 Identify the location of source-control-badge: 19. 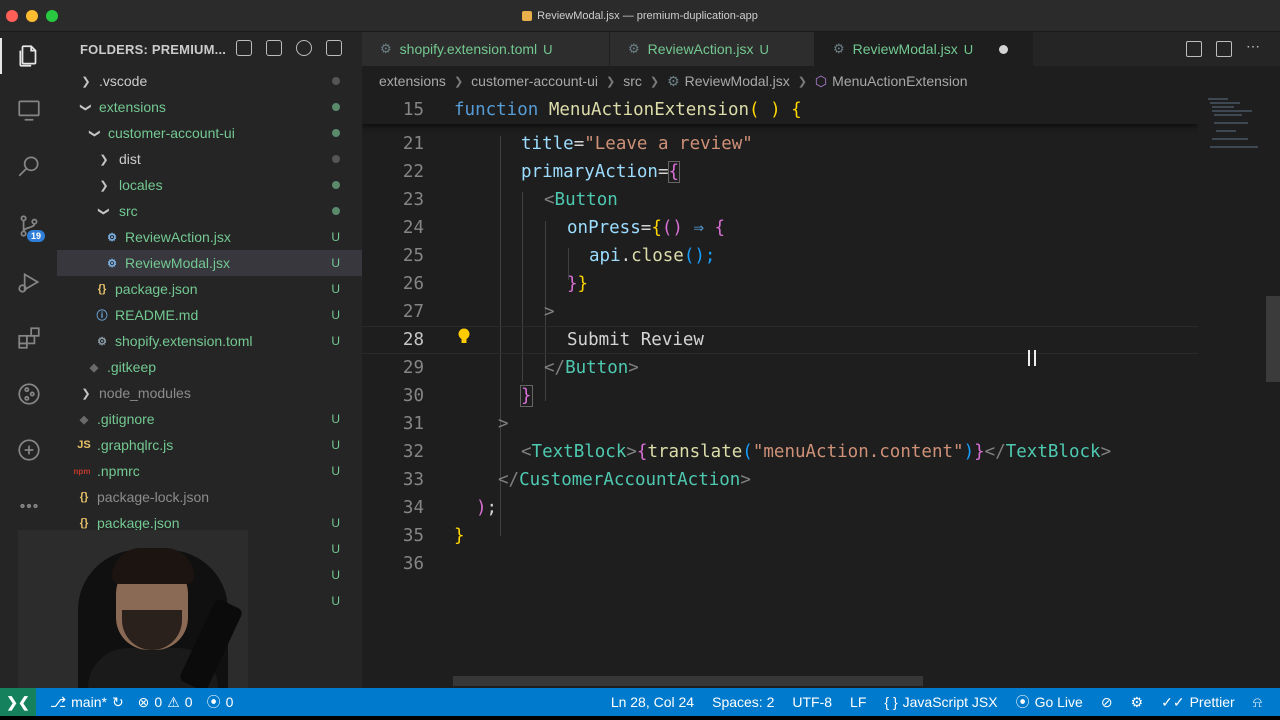
(36, 236).